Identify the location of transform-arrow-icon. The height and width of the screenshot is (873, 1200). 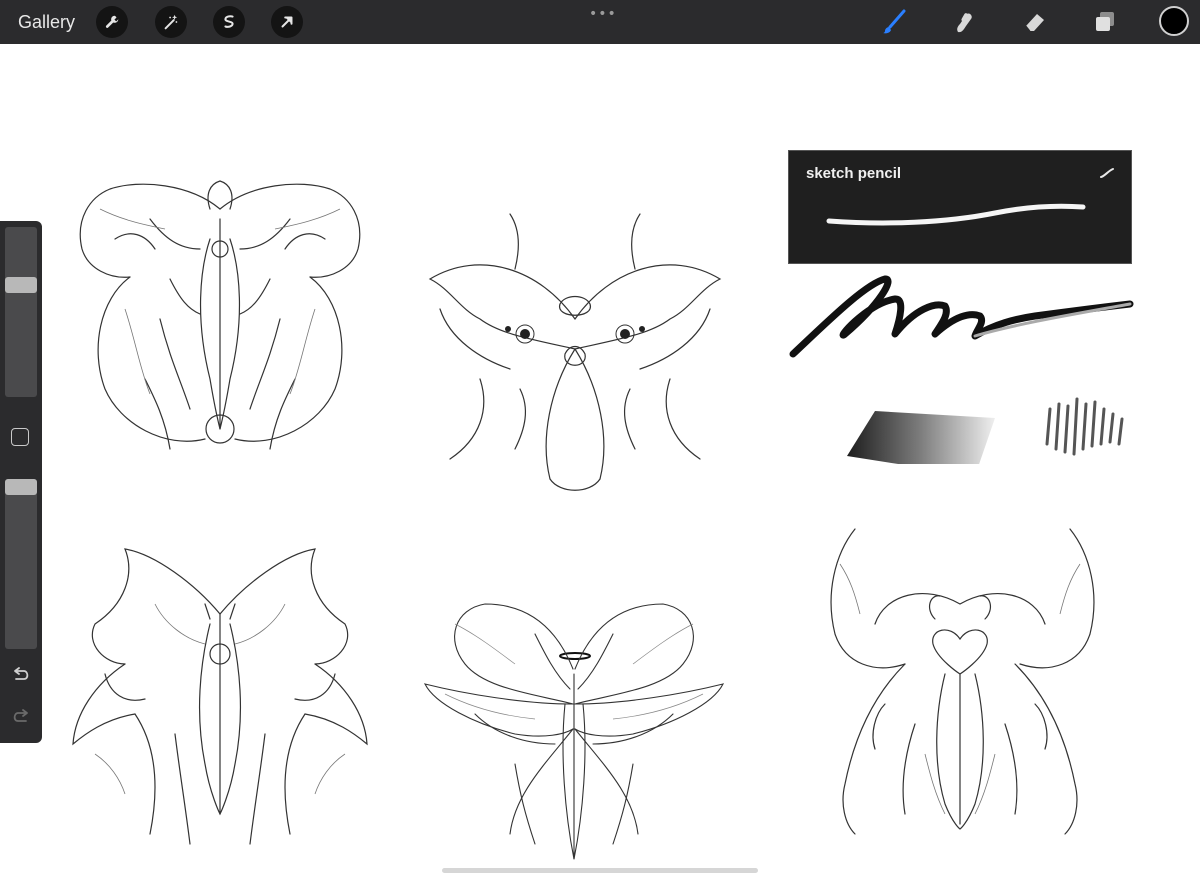
(287, 22).